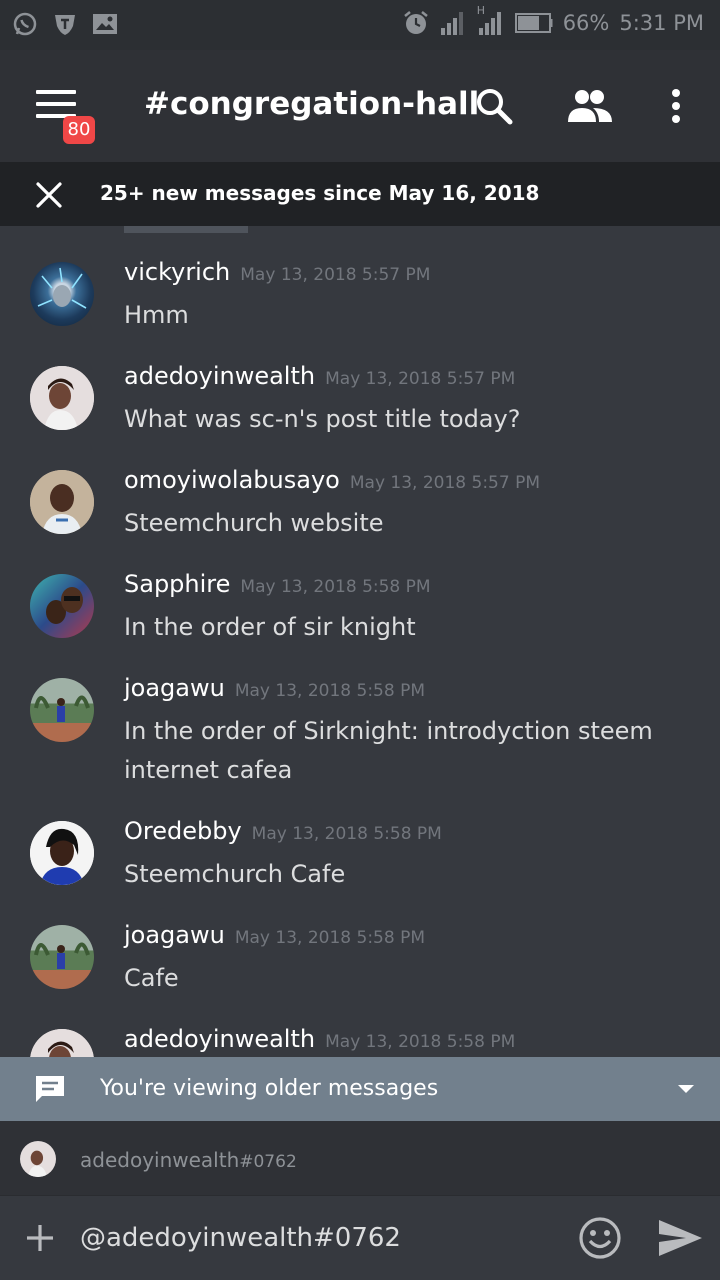 Image resolution: width=720 pixels, height=1280 pixels. What do you see at coordinates (586, 23) in the screenshot?
I see `battery-percent: 66%` at bounding box center [586, 23].